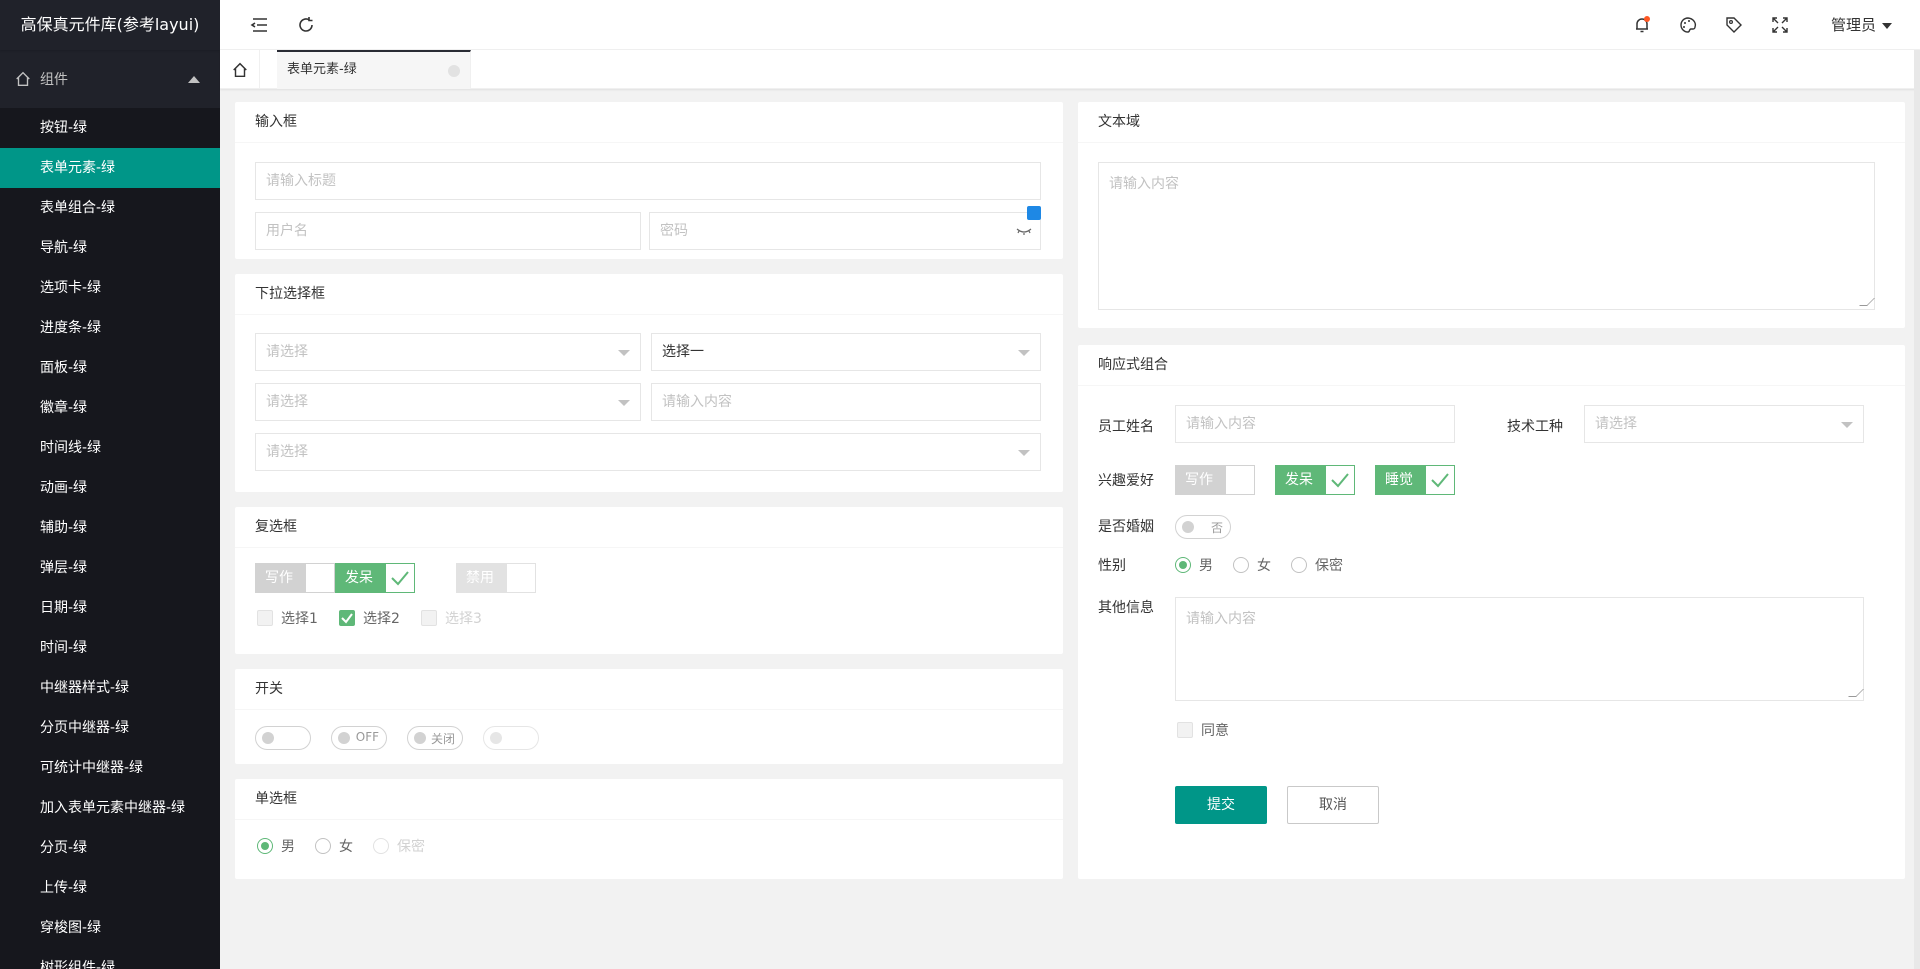  What do you see at coordinates (110, 448) in the screenshot?
I see `sidebar-item-timeline: 时间线-绿` at bounding box center [110, 448].